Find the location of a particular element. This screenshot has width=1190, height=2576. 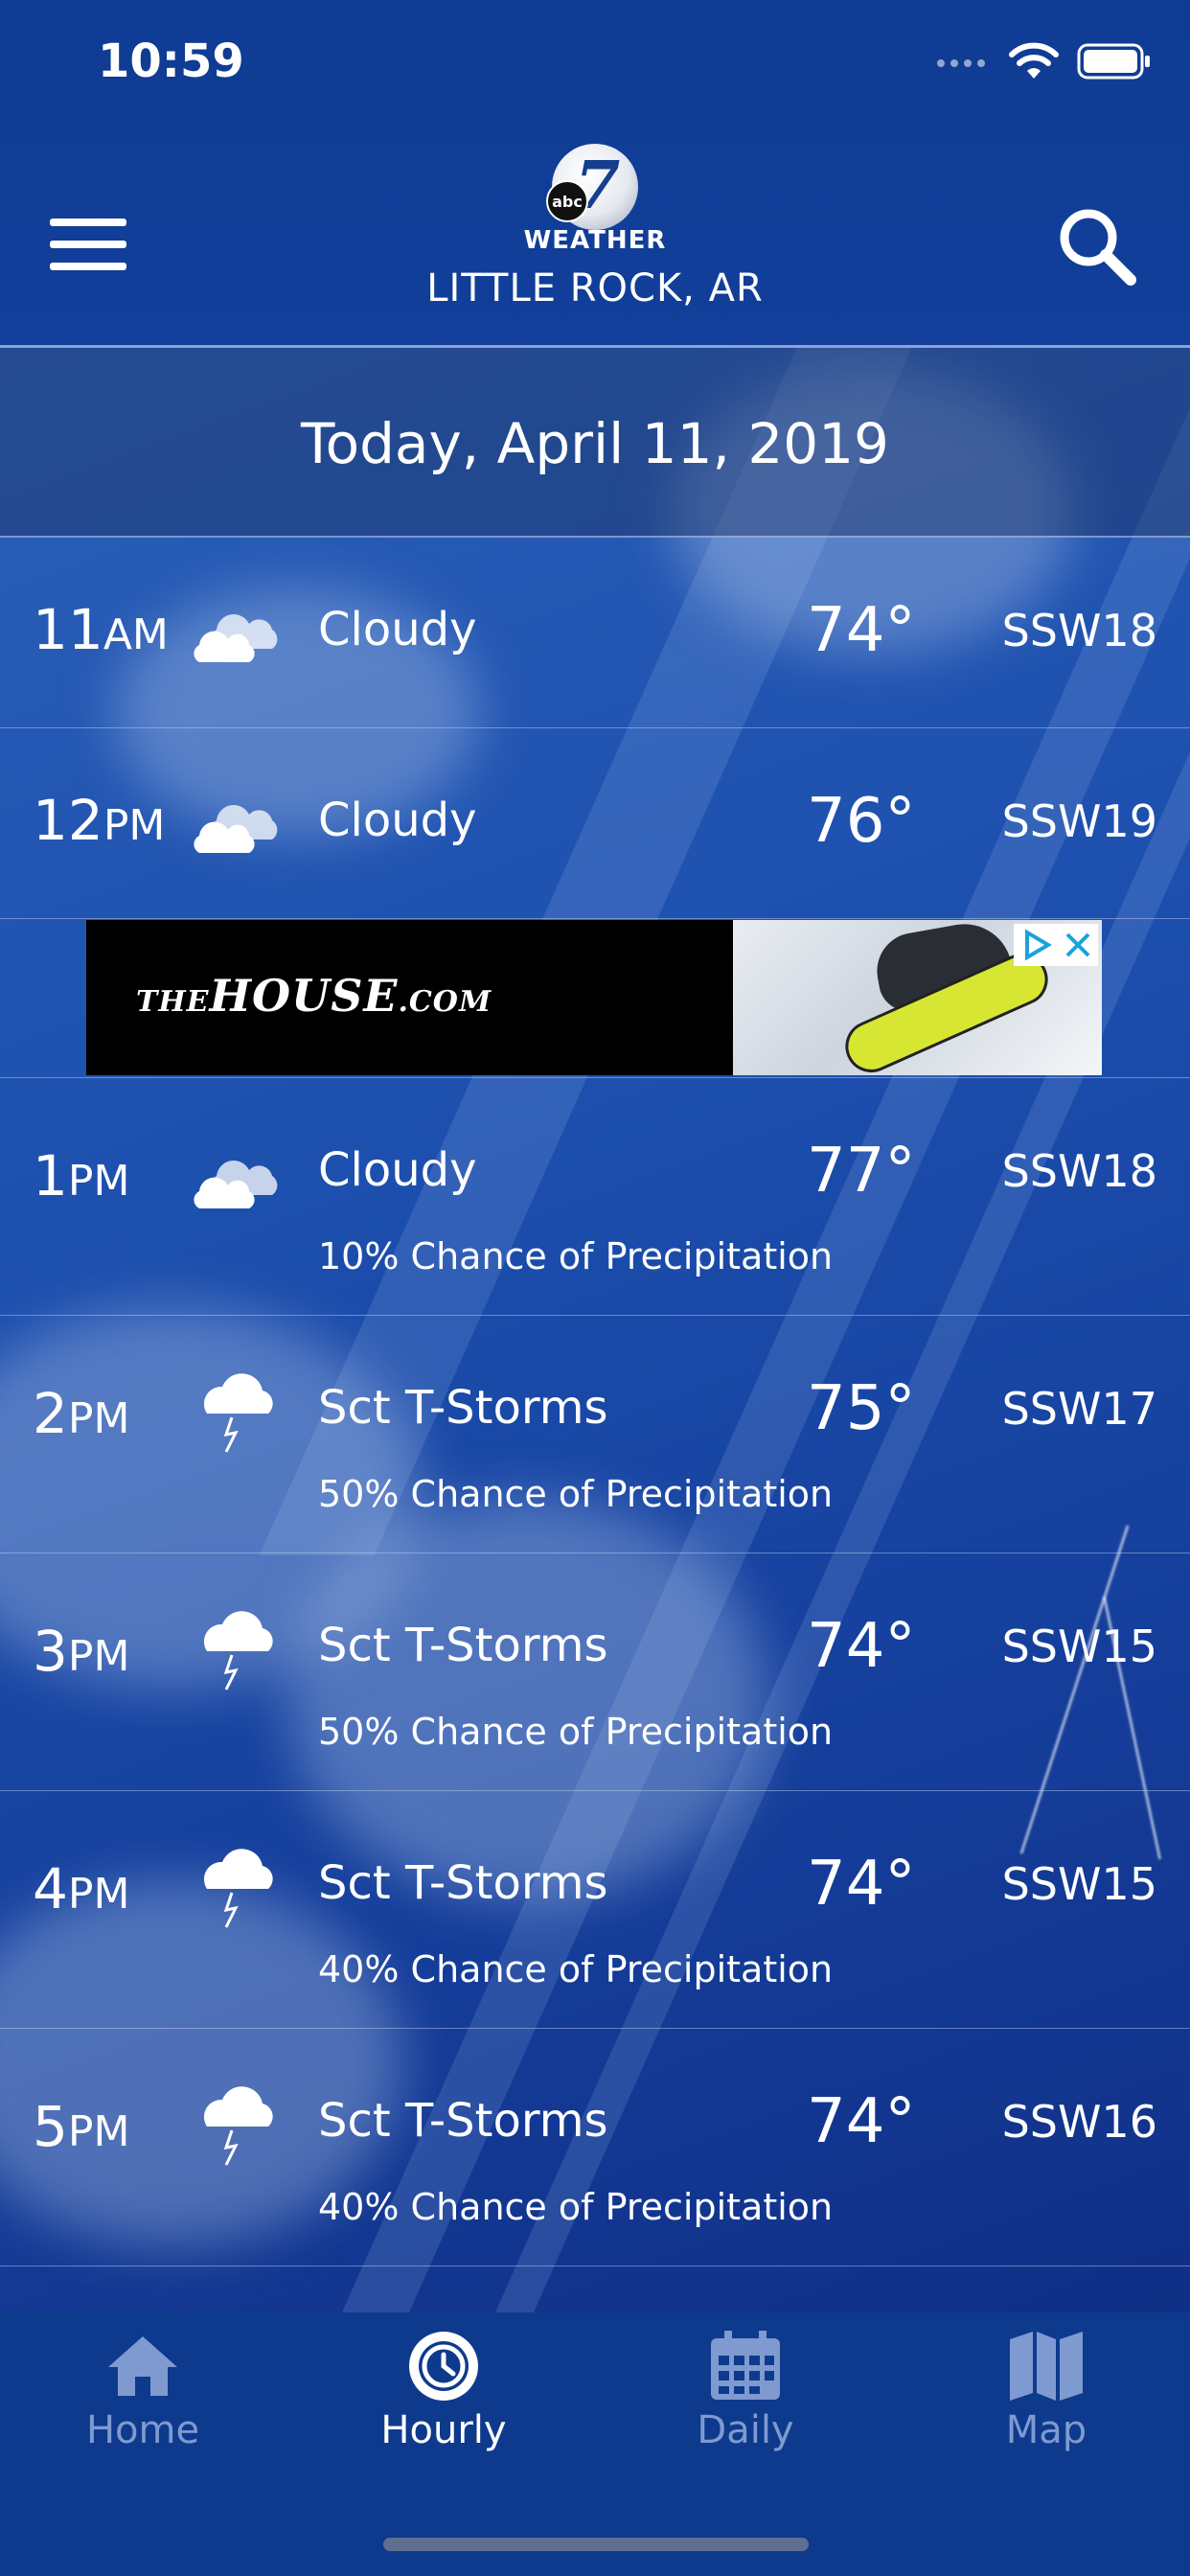

tab-home: Home is located at coordinates (143, 2384).